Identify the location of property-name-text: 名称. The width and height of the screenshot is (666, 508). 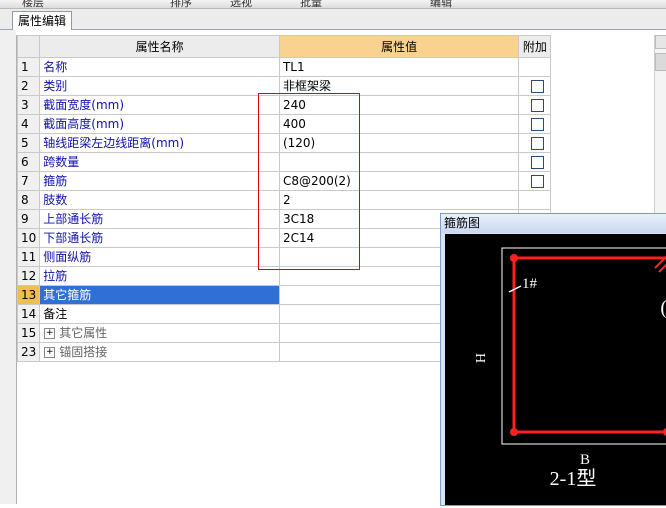
(55, 67).